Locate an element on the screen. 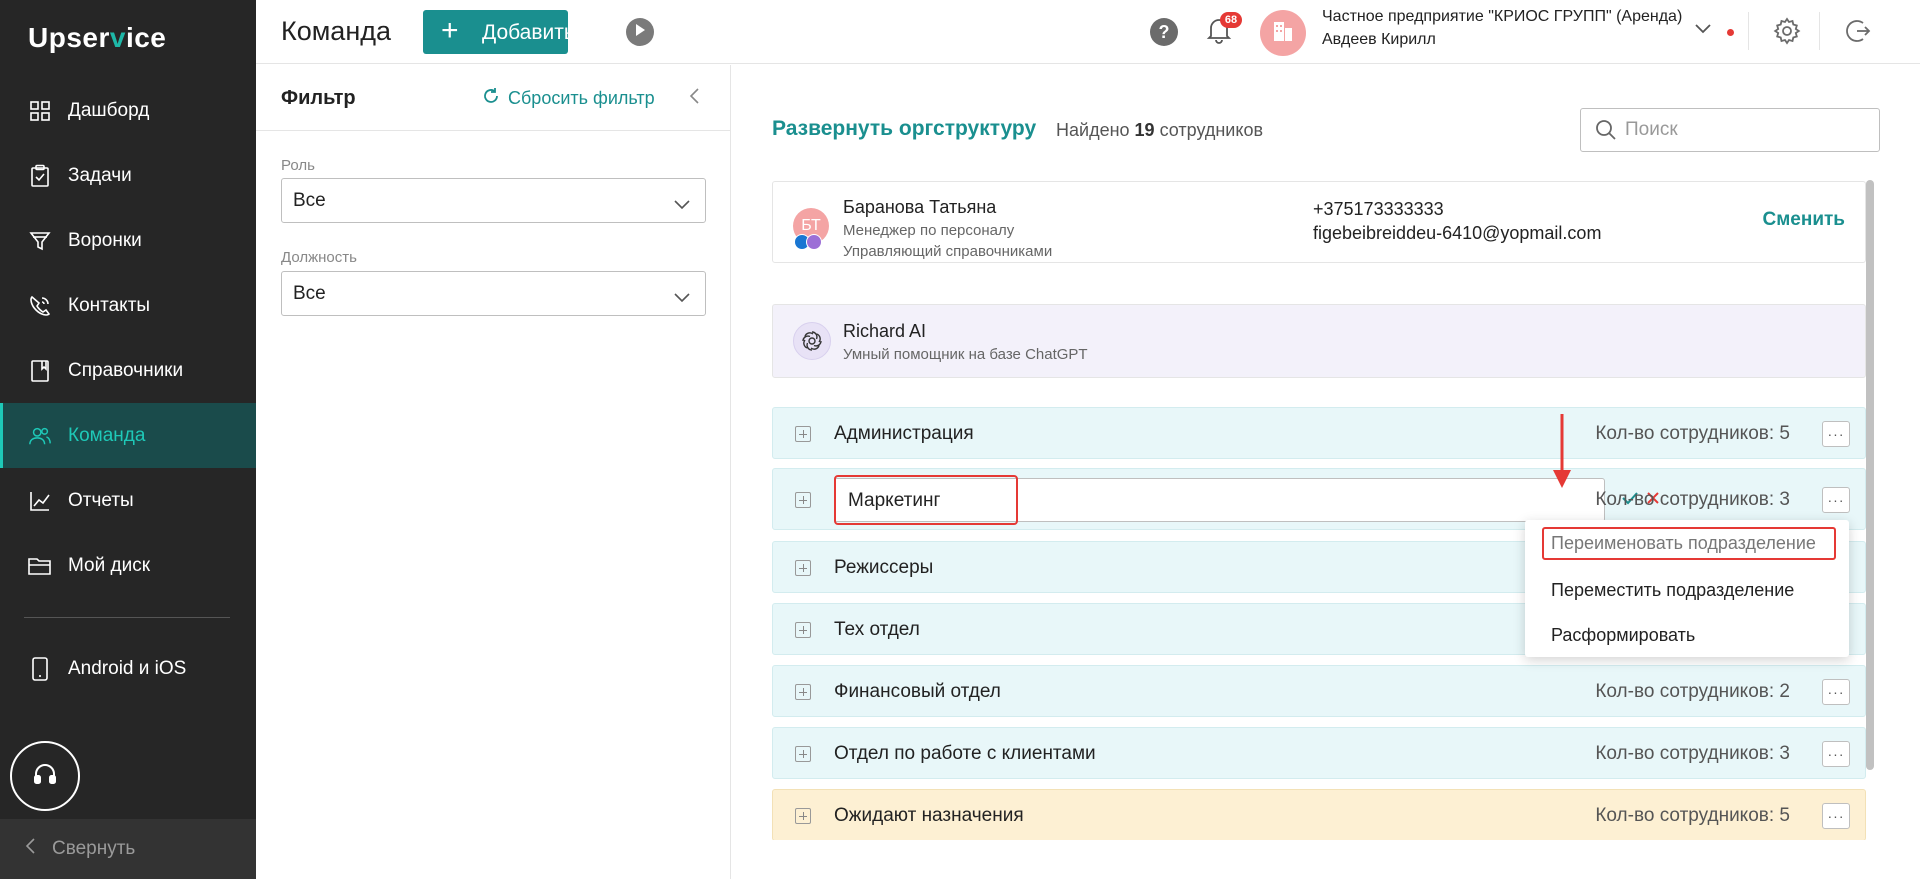 The height and width of the screenshot is (879, 1920). sidebar-item-my-disk: Мой диск is located at coordinates (128, 565).